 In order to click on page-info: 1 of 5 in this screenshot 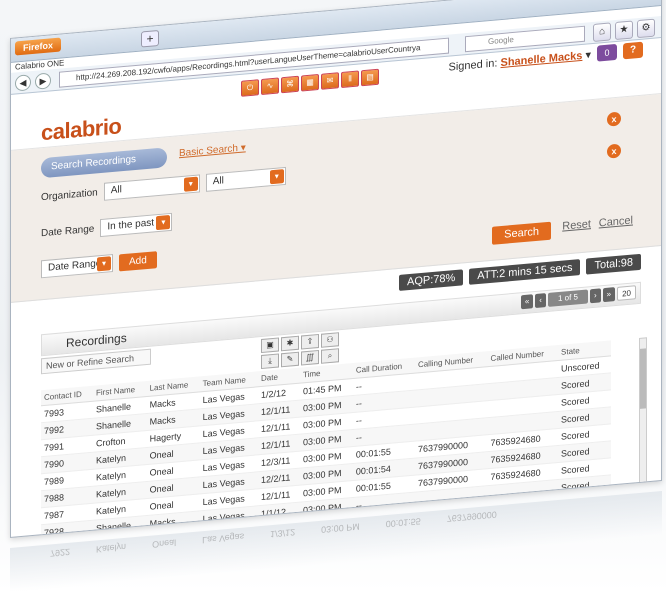, I will do `click(567, 298)`.